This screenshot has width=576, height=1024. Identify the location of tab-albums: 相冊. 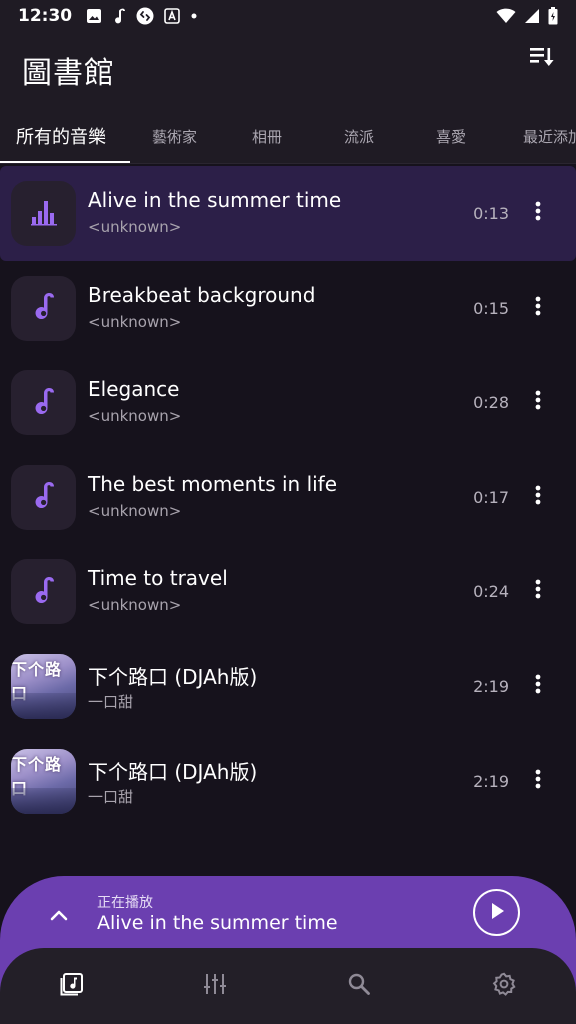
(267, 135).